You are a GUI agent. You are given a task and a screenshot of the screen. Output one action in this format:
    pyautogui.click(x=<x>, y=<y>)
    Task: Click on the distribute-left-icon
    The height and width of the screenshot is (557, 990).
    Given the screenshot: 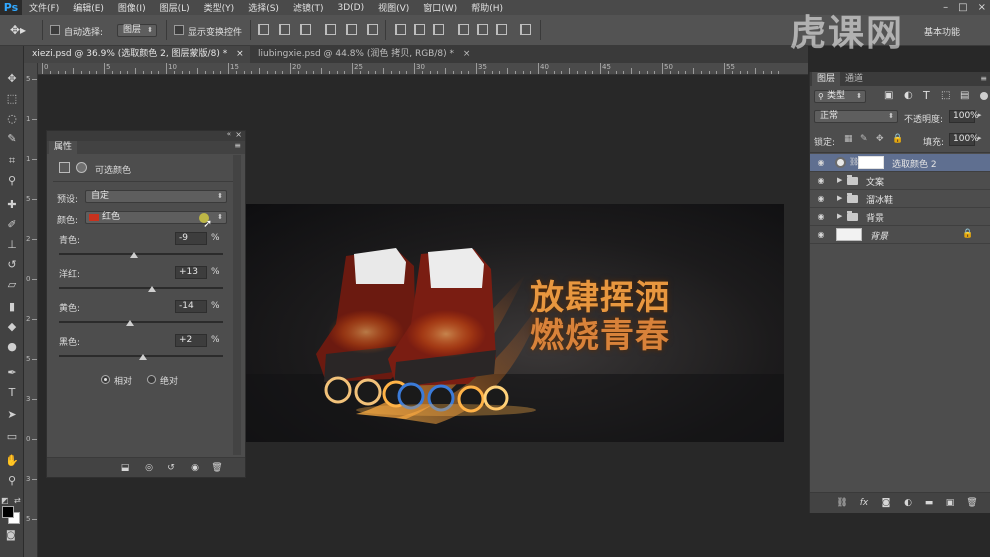 What is the action you would take?
    pyautogui.click(x=463, y=29)
    